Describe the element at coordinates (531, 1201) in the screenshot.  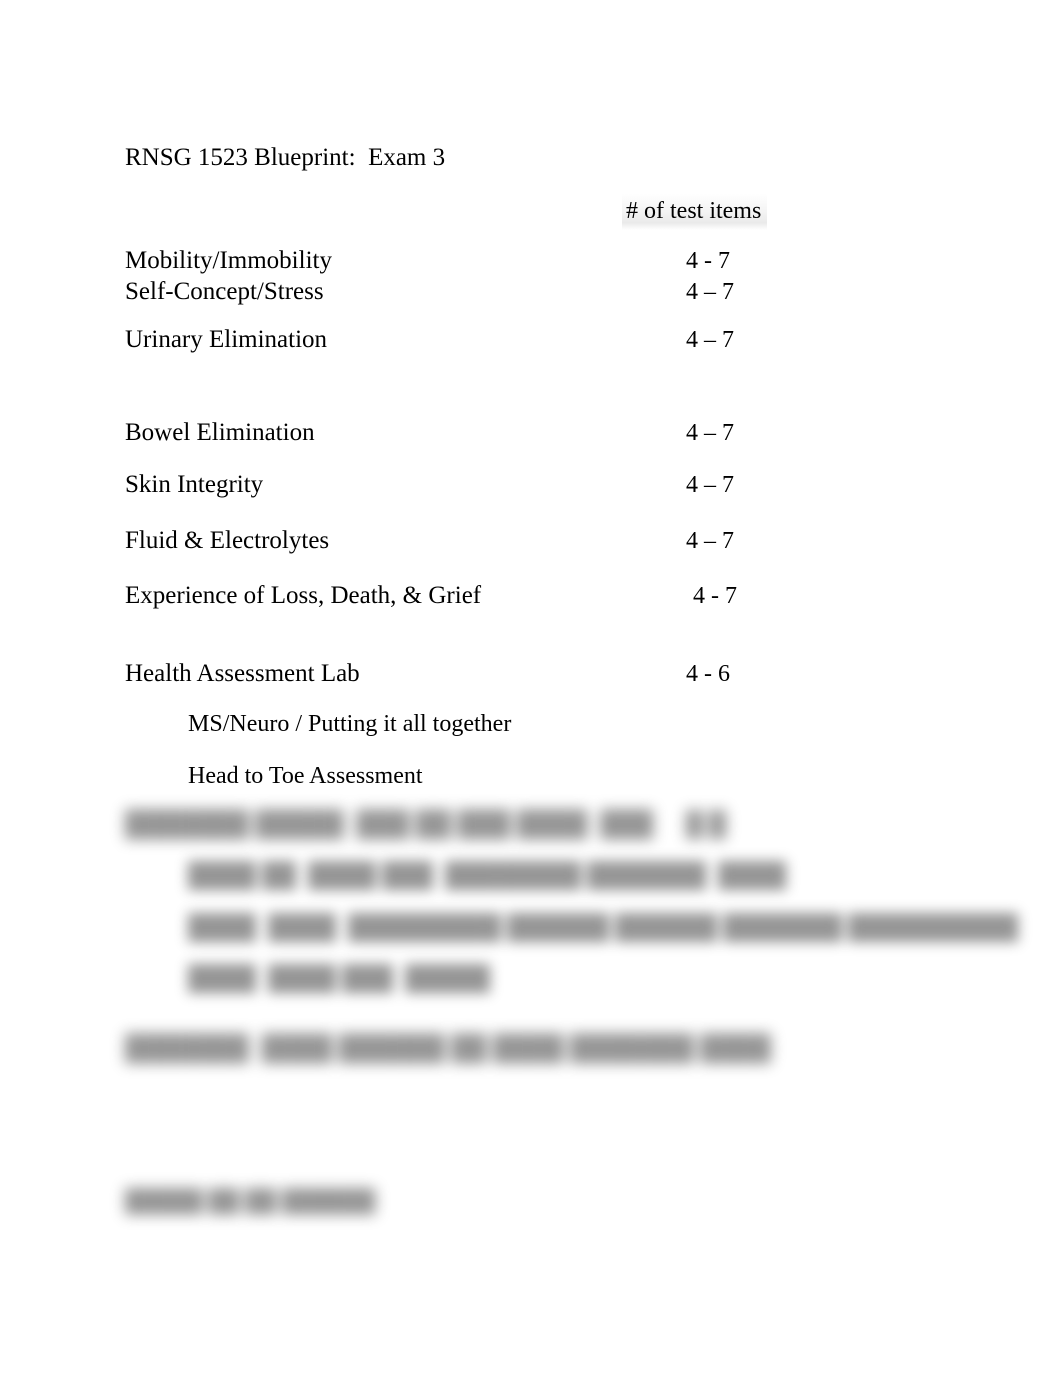
I see `redacted-footer-row: █████ ██ ██ ██████` at that location.